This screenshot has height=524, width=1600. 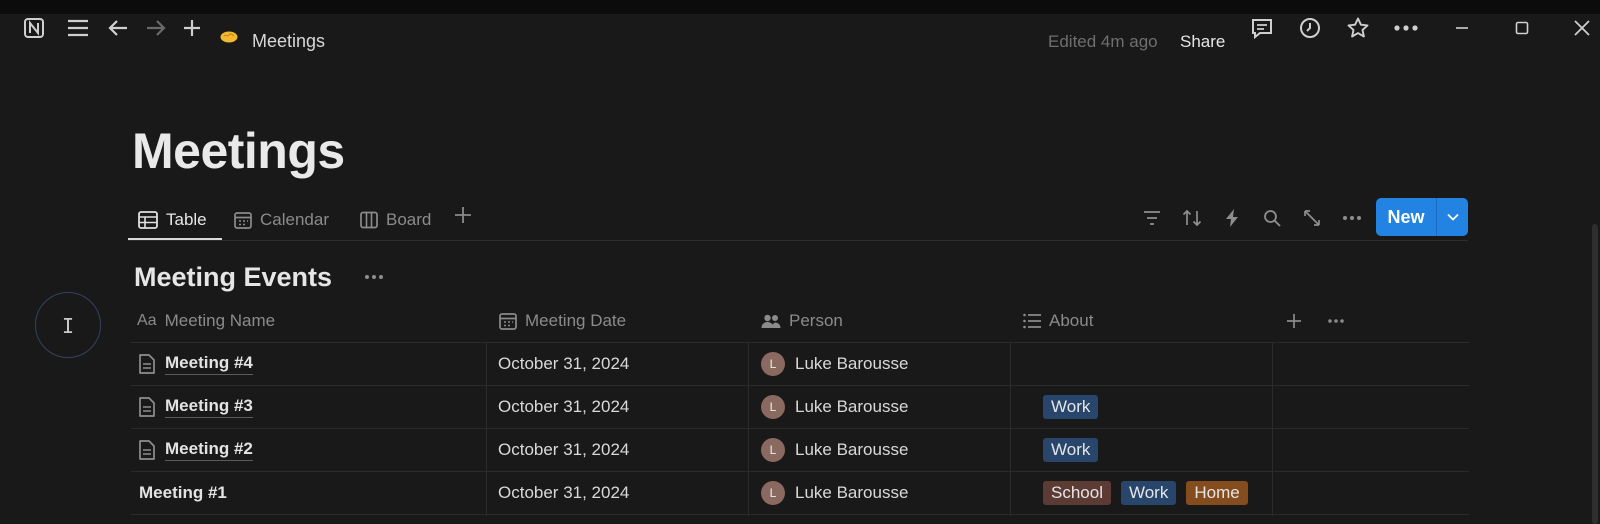 I want to click on about-cell: School Work Home, so click(x=1150, y=492).